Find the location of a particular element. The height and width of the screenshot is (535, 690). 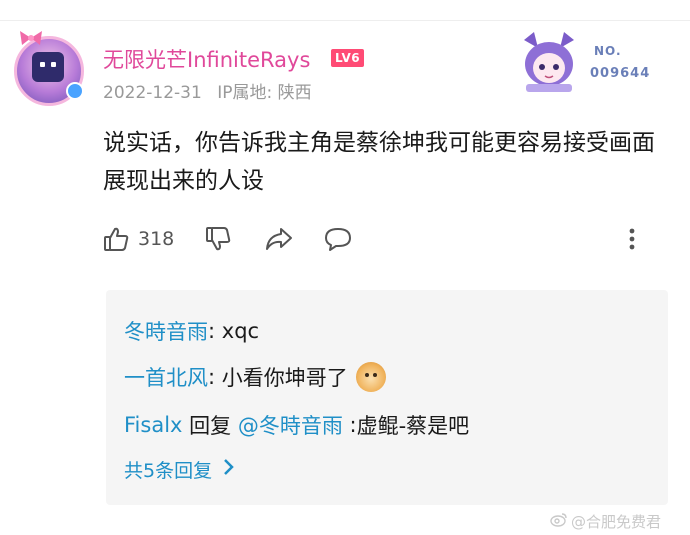

reply-item: Fisalx 回复 @冬時音雨 : 虚鲲-蔡是吧 is located at coordinates (296, 425).